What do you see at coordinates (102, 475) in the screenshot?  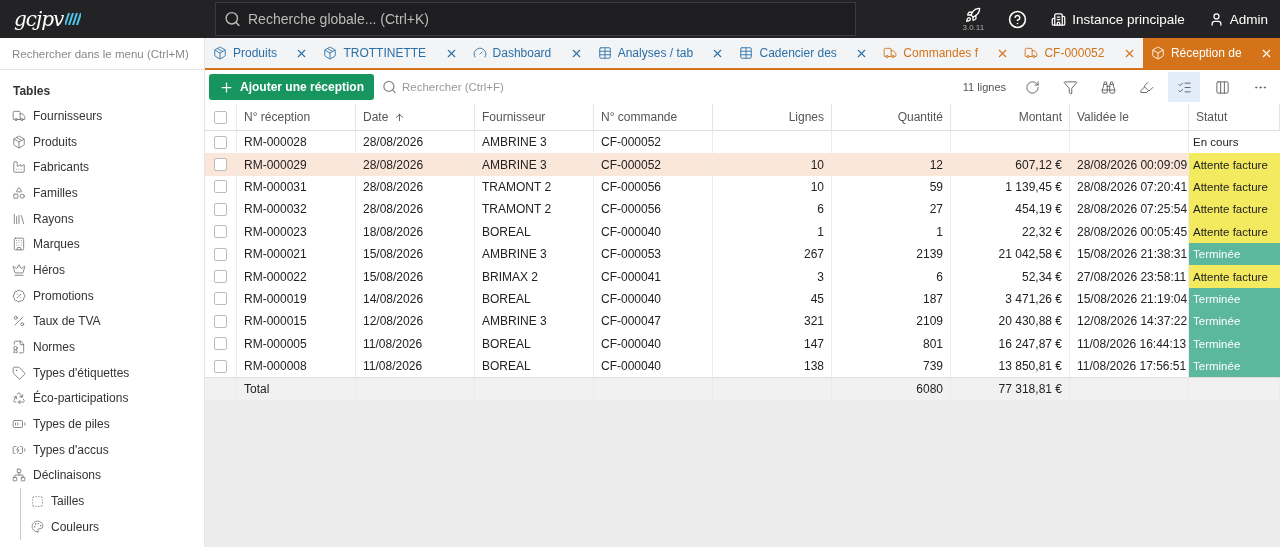 I see `sidebar-item: Déclinaisons` at bounding box center [102, 475].